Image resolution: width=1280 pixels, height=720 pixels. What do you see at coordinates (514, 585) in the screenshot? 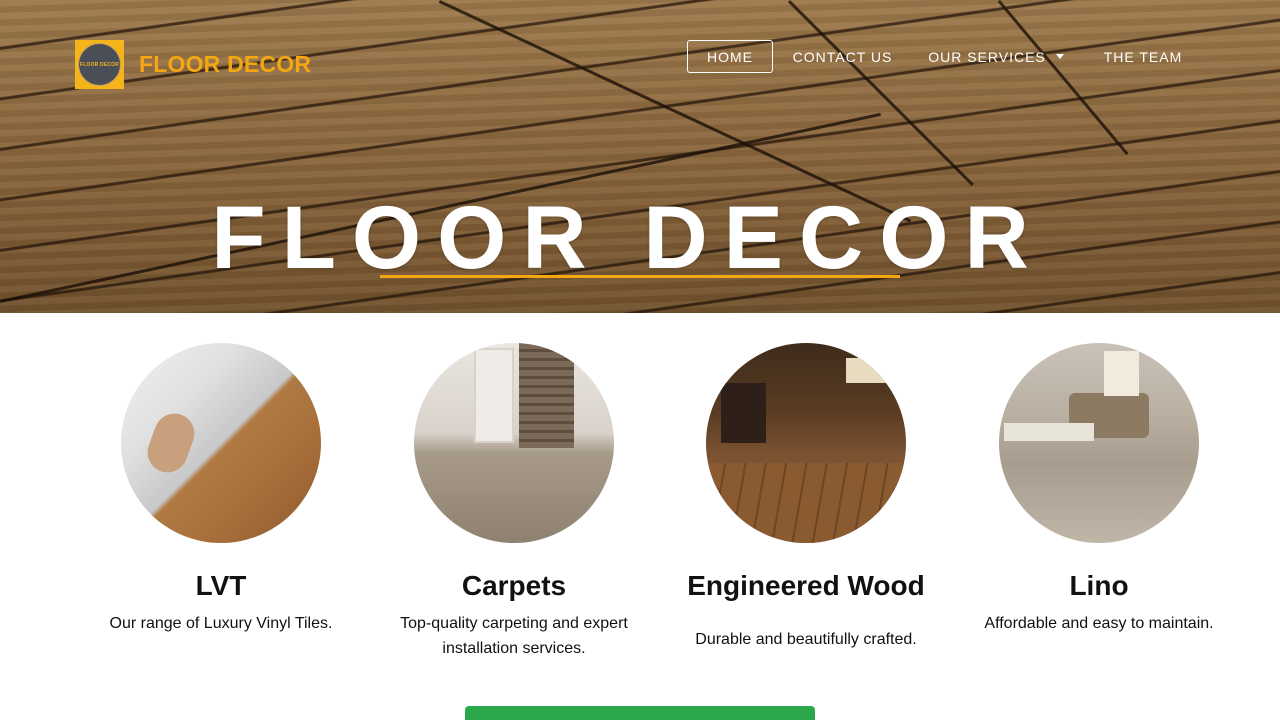
I see `service-title: Carpets` at bounding box center [514, 585].